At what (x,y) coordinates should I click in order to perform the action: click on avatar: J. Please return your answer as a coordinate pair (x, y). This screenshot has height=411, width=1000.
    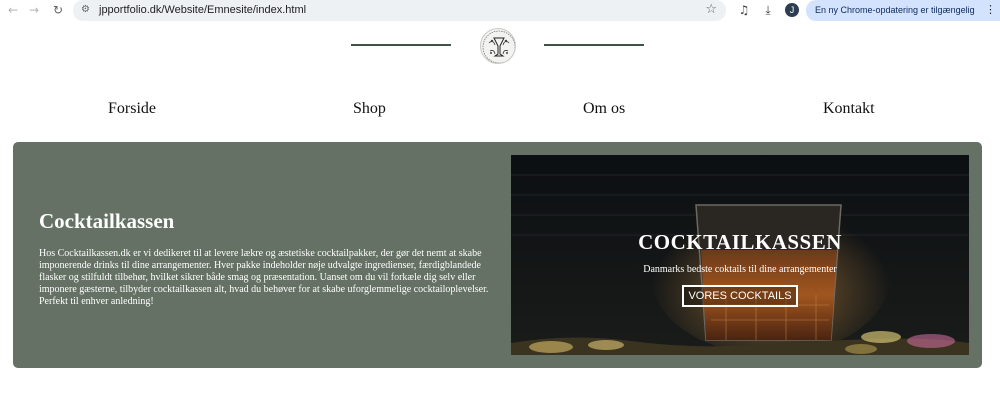
    Looking at the image, I should click on (792, 10).